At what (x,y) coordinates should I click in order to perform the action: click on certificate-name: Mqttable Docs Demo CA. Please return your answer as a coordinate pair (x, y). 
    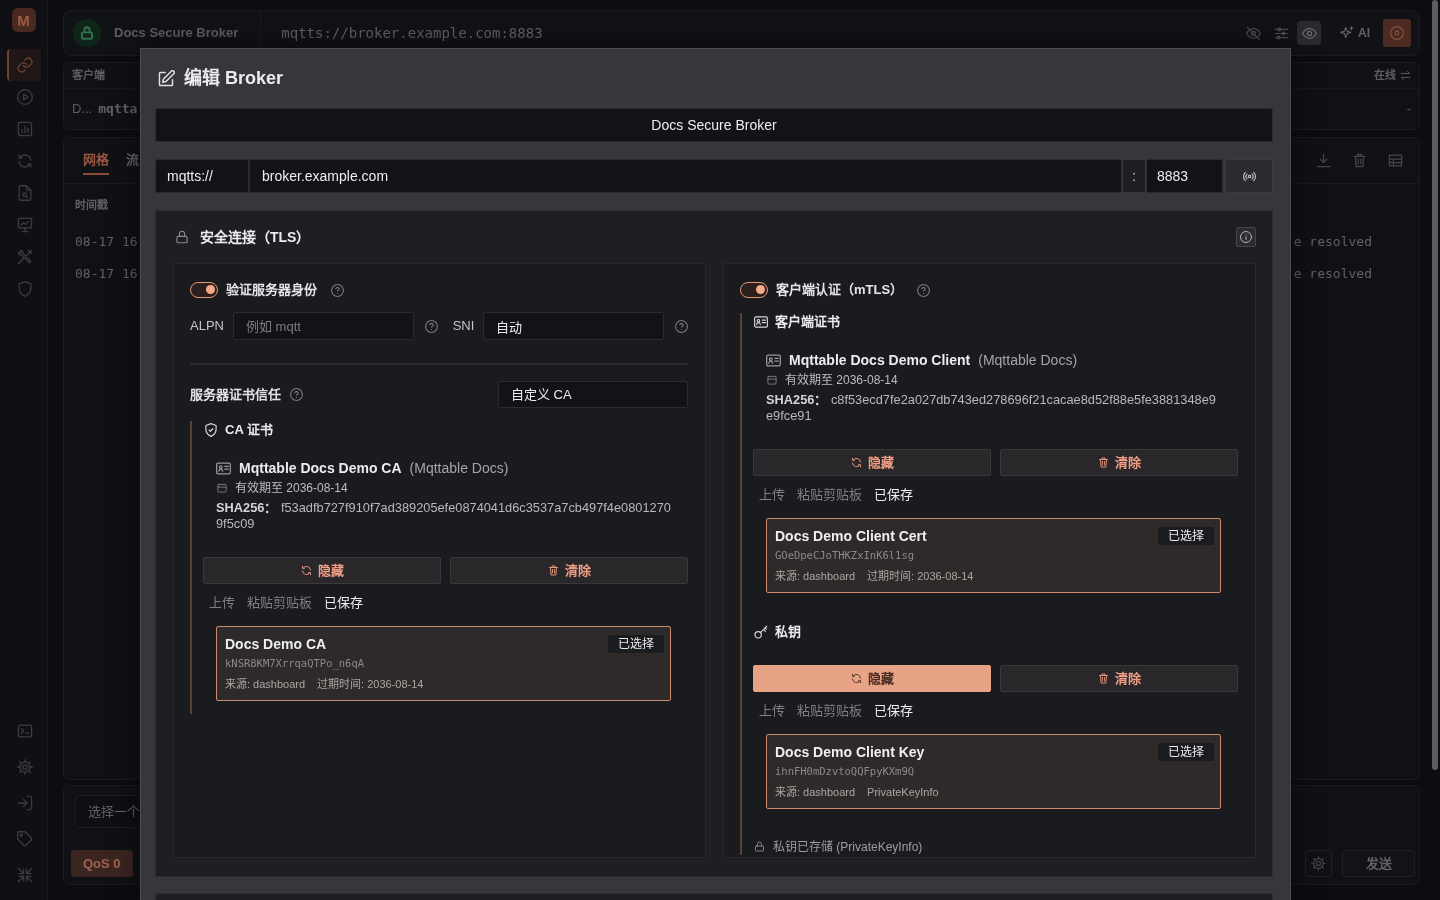
    Looking at the image, I should click on (320, 468).